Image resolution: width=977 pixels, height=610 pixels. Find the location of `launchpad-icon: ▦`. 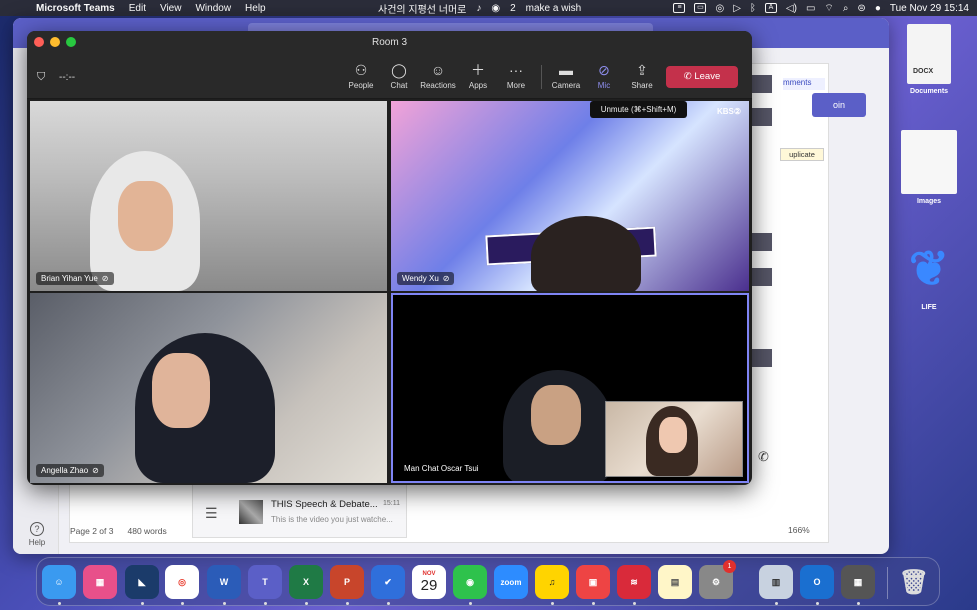

launchpad-icon: ▦ is located at coordinates (100, 582).